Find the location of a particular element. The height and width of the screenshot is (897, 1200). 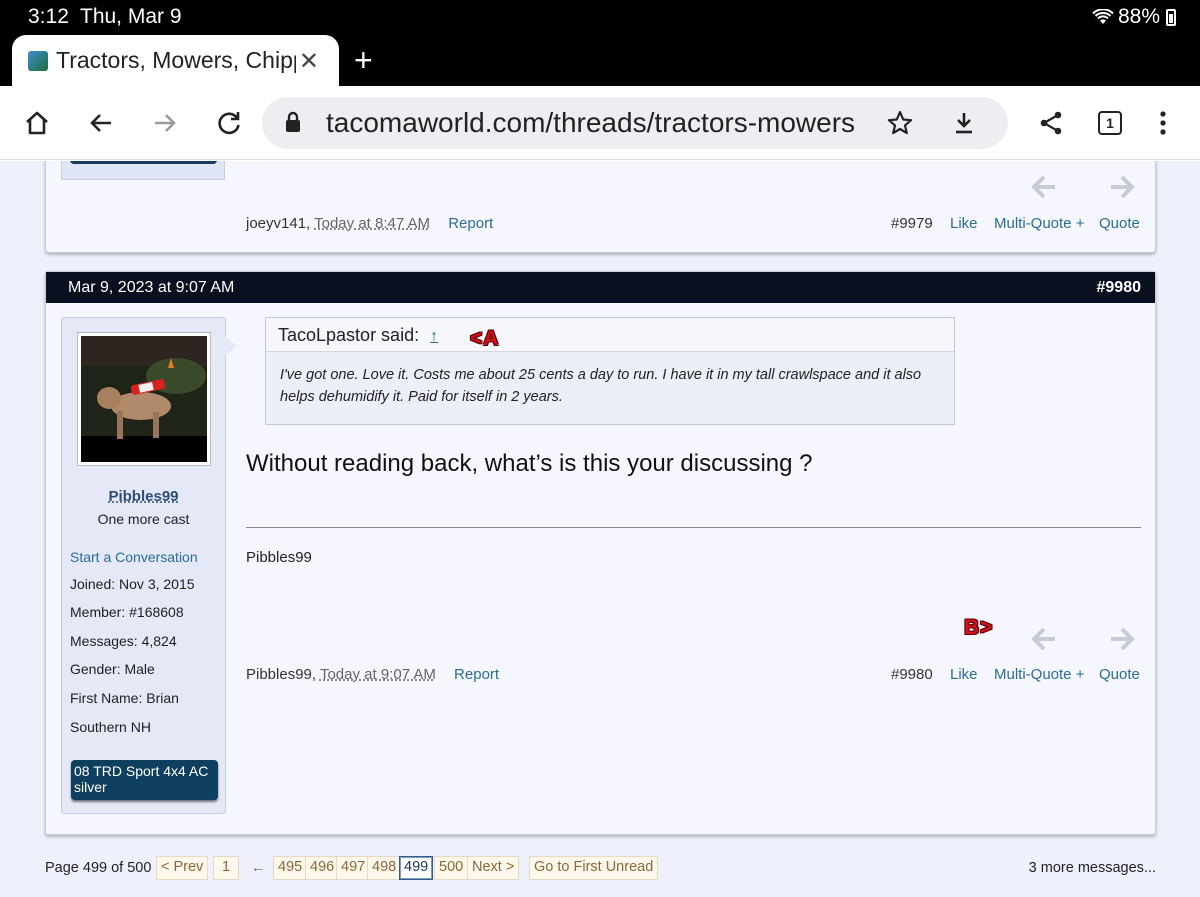

page-jump-arrow: ← is located at coordinates (258, 868).